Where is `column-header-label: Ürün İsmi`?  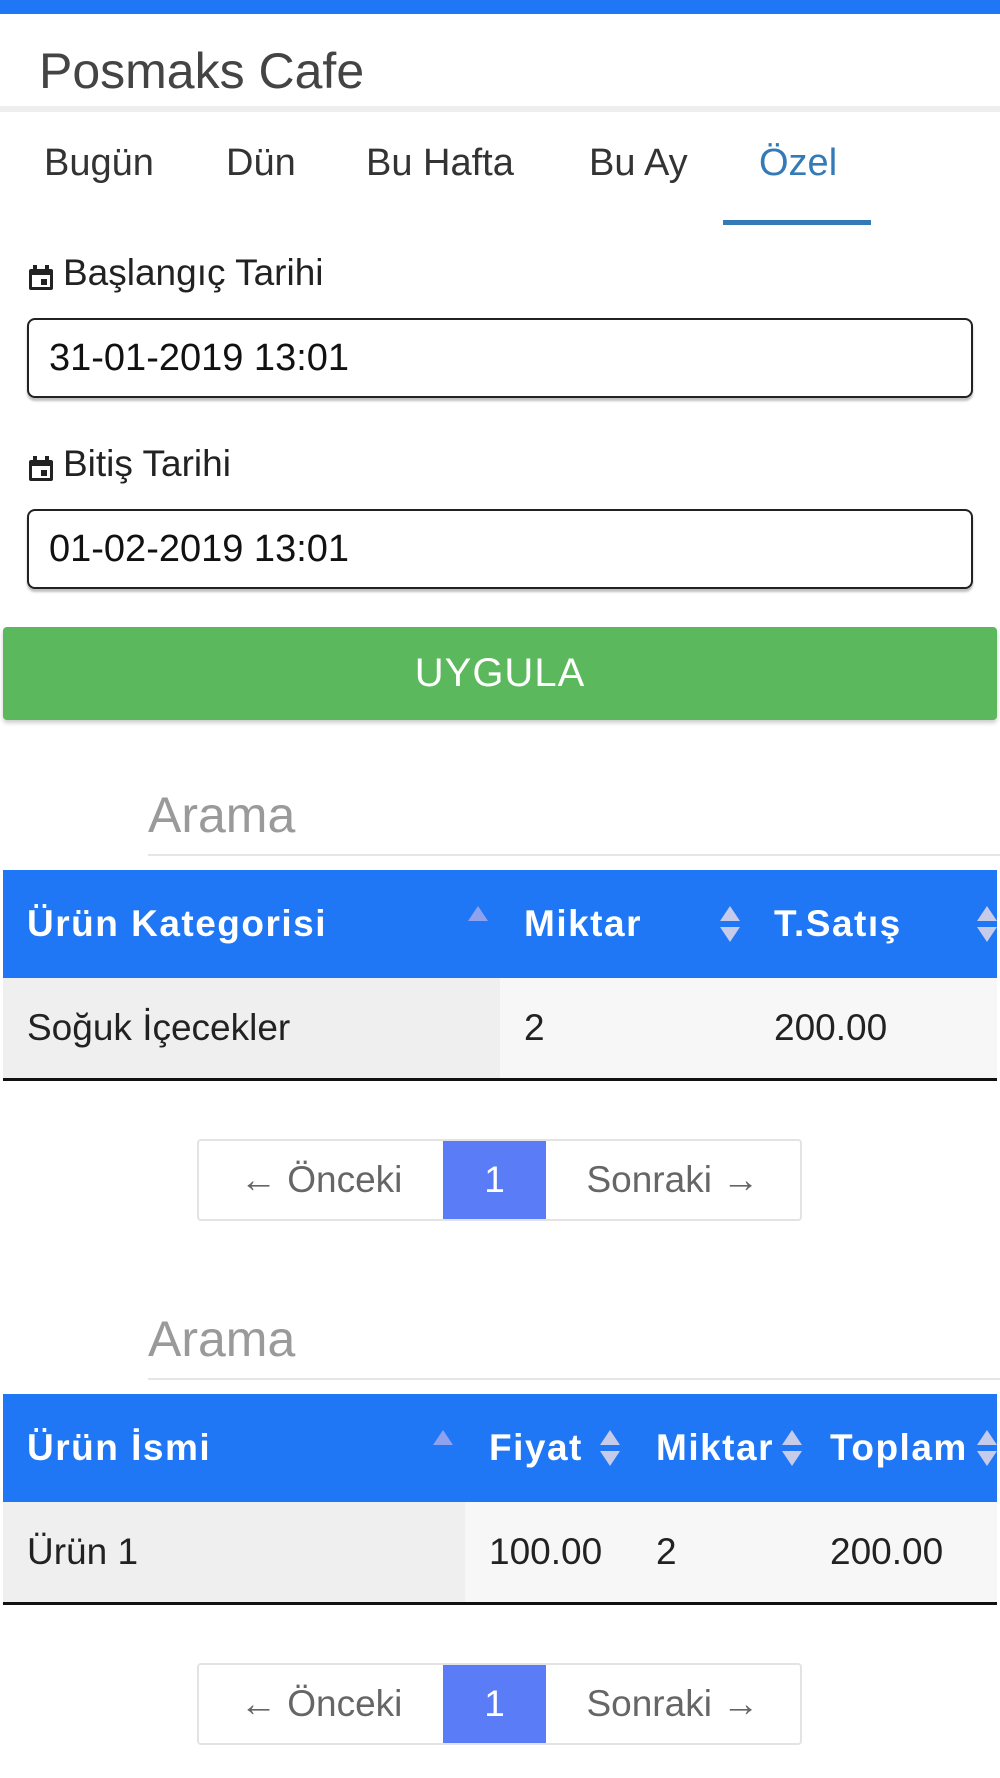 column-header-label: Ürün İsmi is located at coordinates (119, 1447).